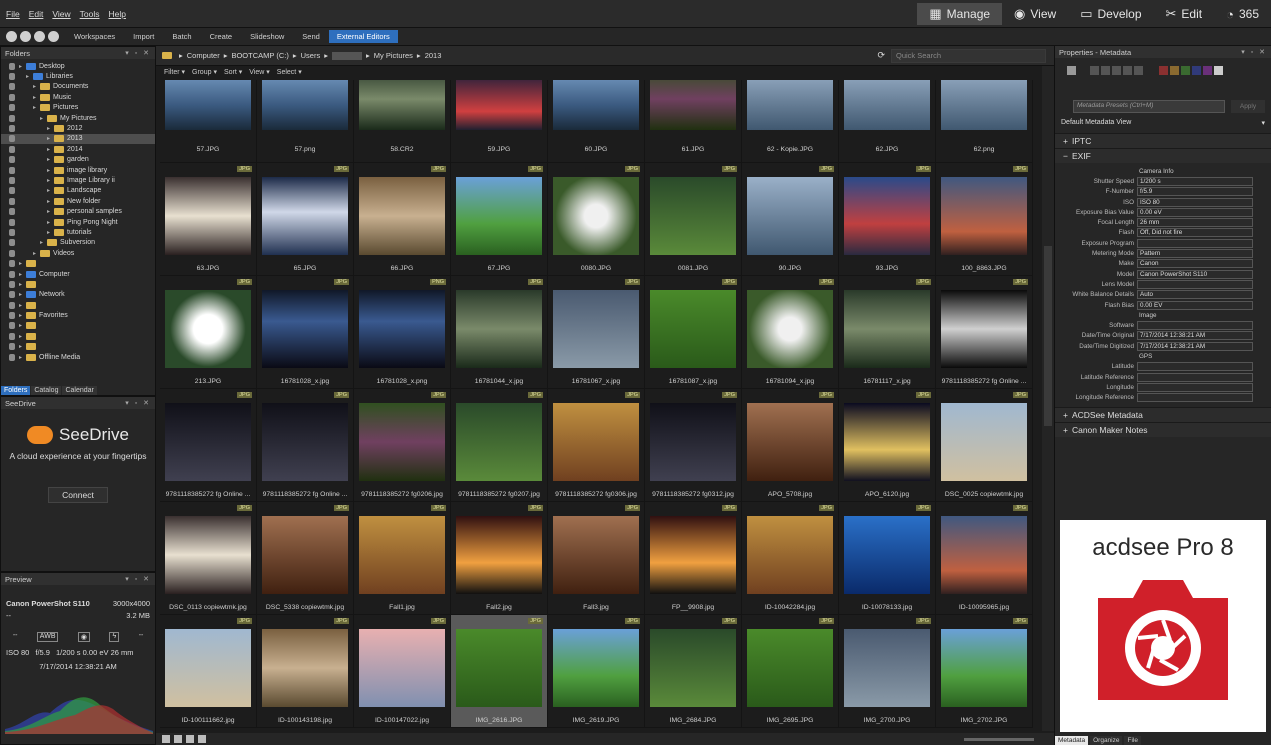 The image size is (1271, 745). I want to click on folder-node: ▸ tutorials, so click(78, 232).